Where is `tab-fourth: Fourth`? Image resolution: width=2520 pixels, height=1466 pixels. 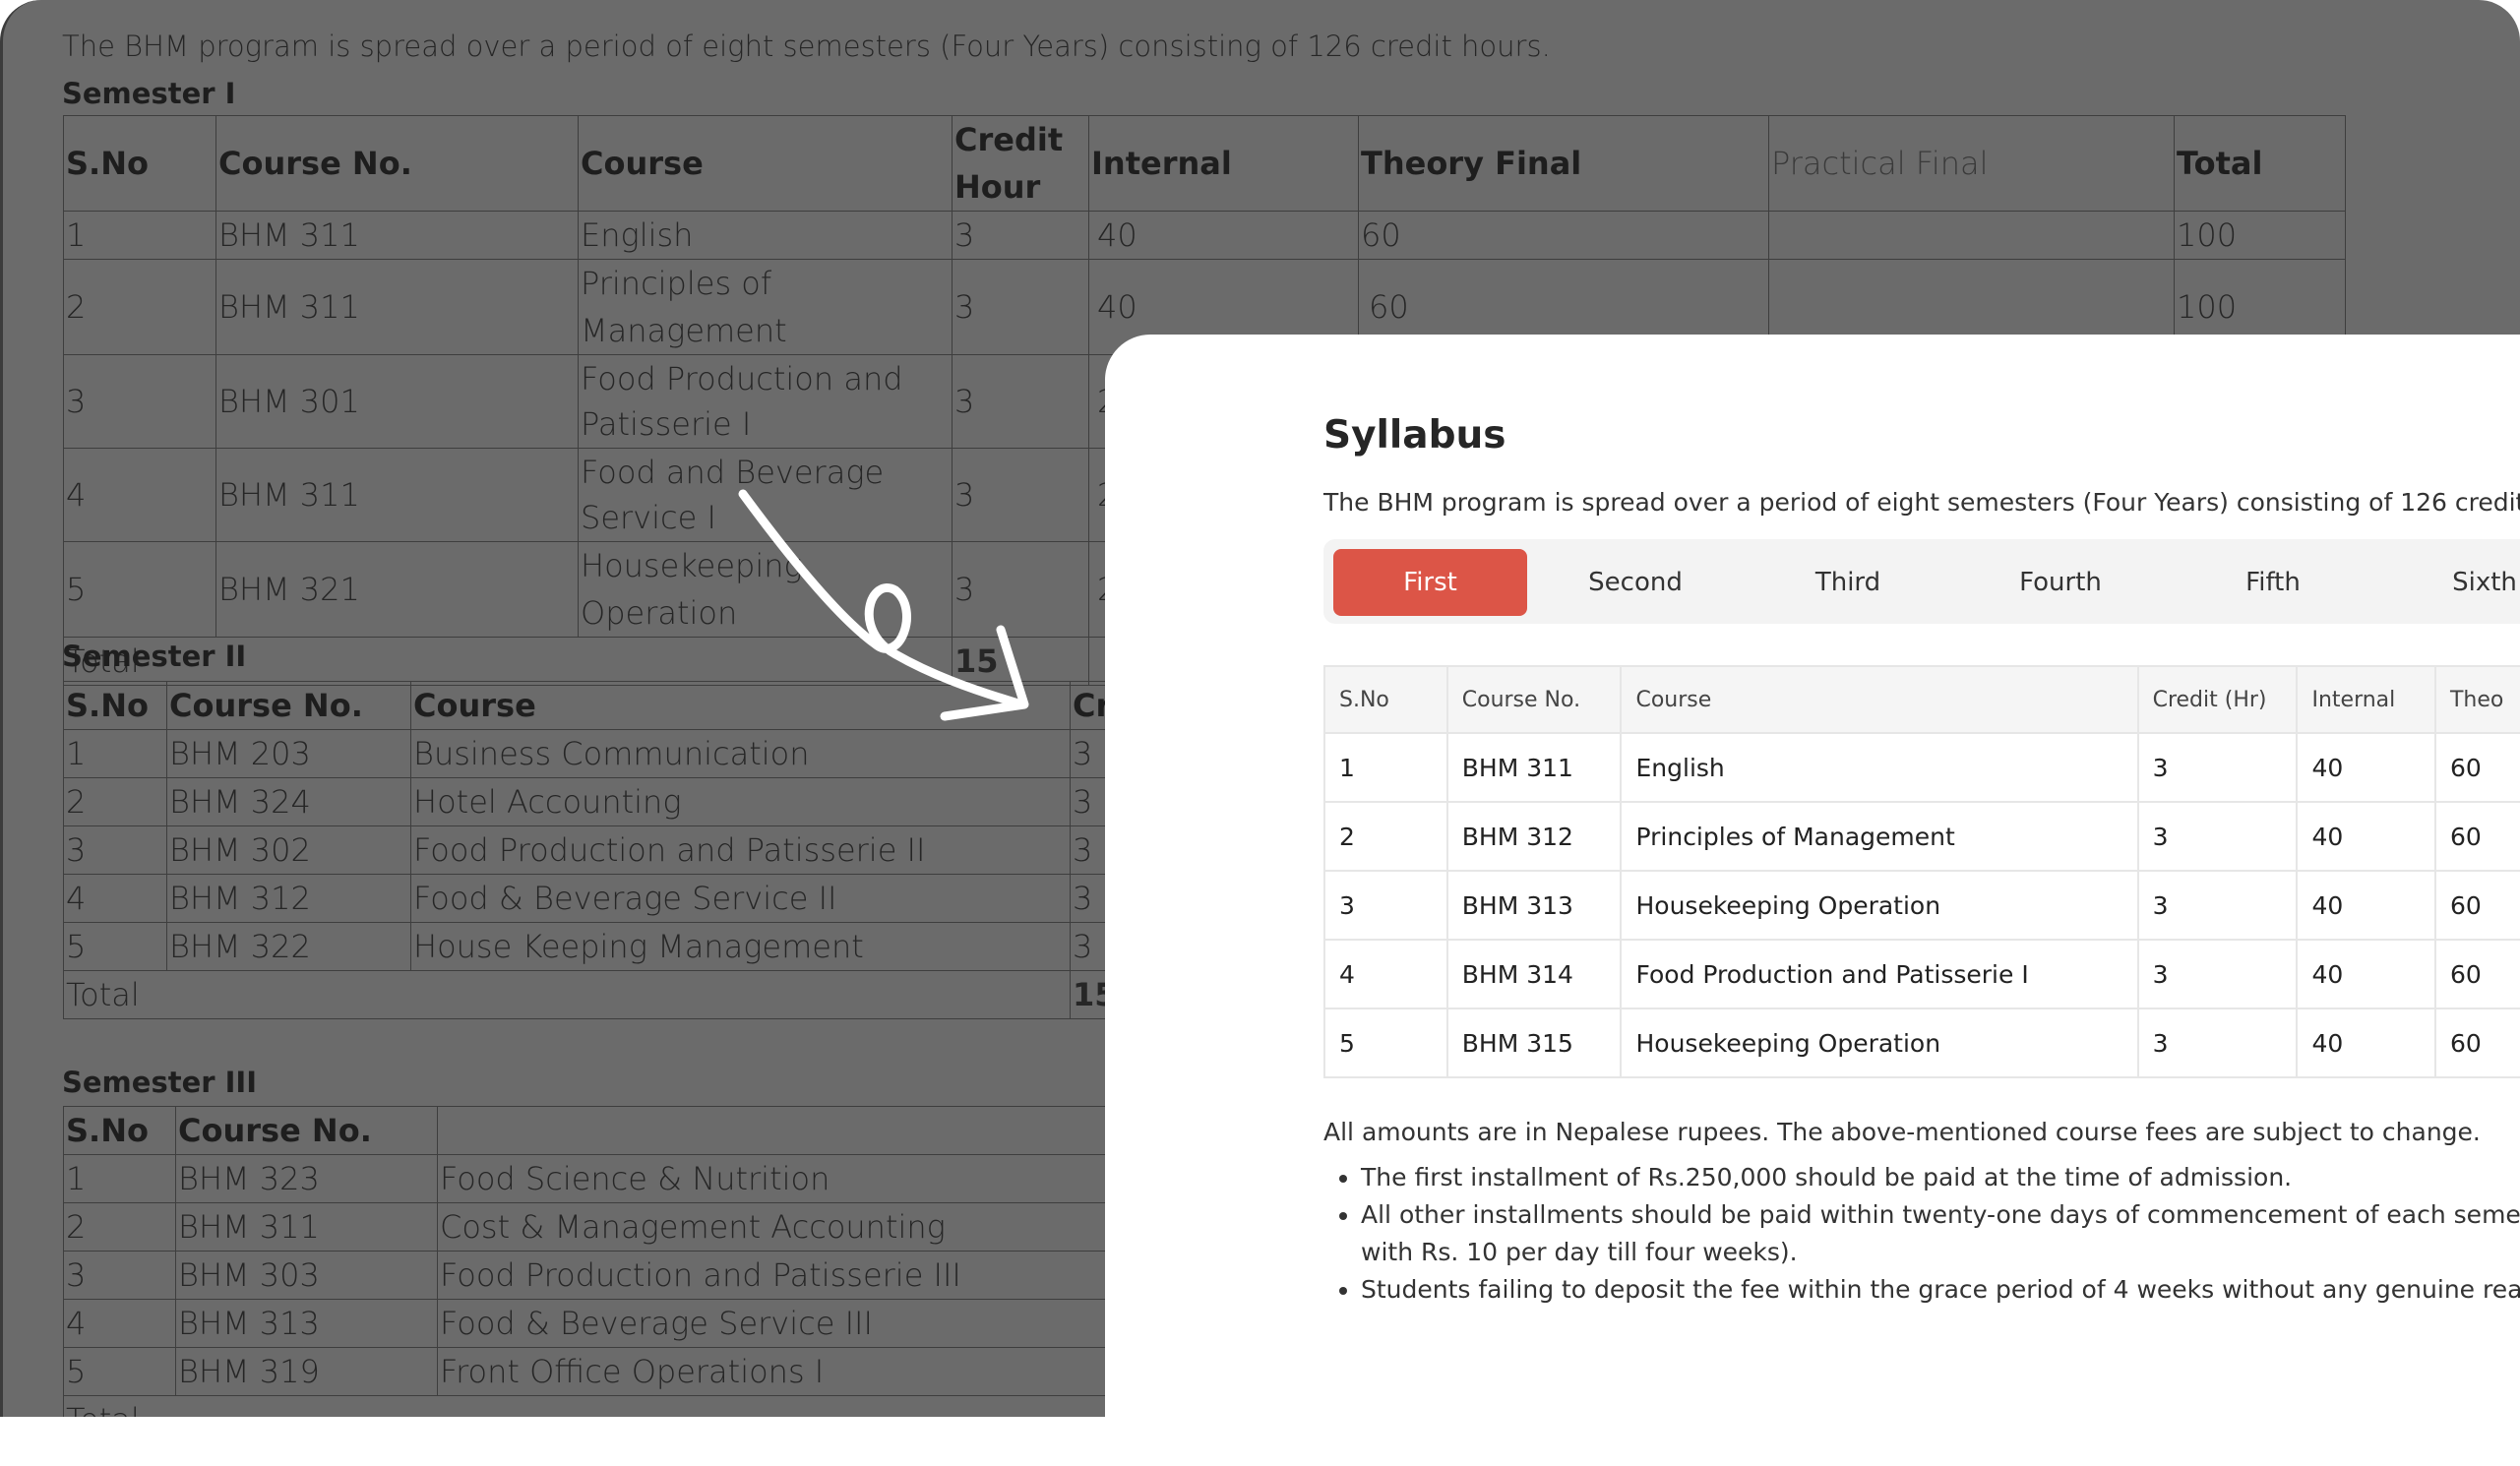 tab-fourth: Fourth is located at coordinates (2060, 582).